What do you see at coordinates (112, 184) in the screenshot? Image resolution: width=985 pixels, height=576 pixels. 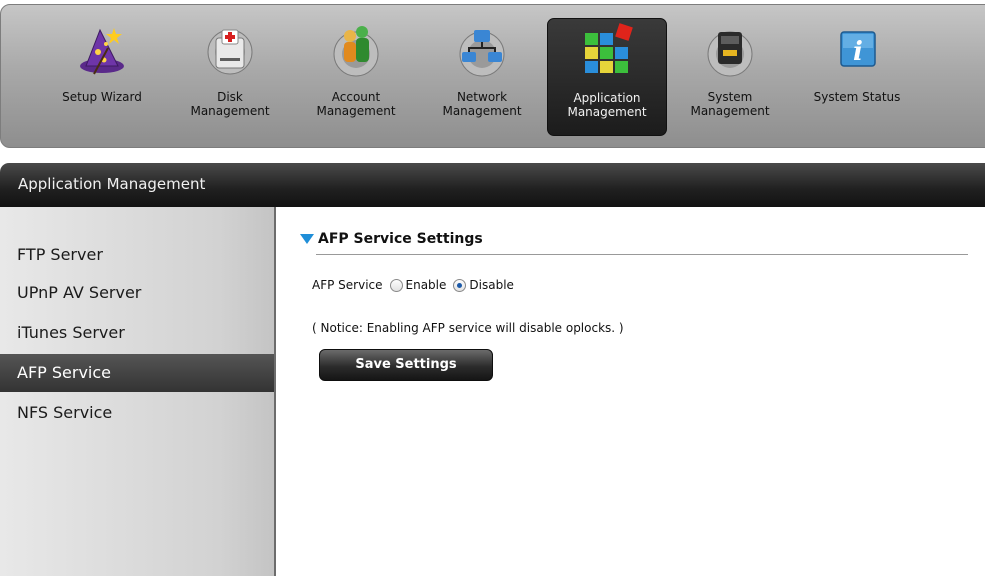 I see `section-title: Application Management` at bounding box center [112, 184].